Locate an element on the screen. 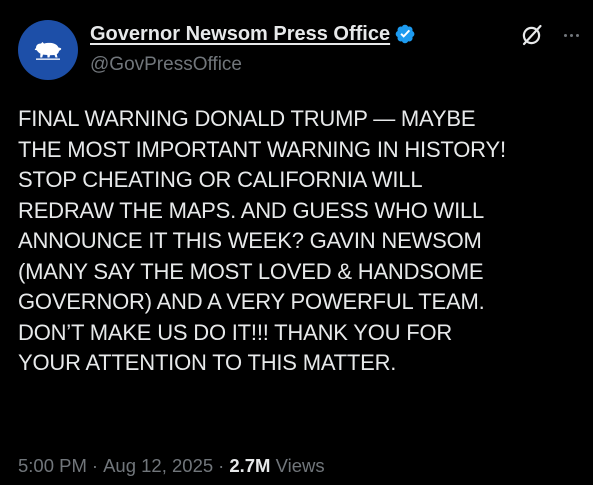  author-display-name: Governor Newsom Press Office is located at coordinates (240, 34).